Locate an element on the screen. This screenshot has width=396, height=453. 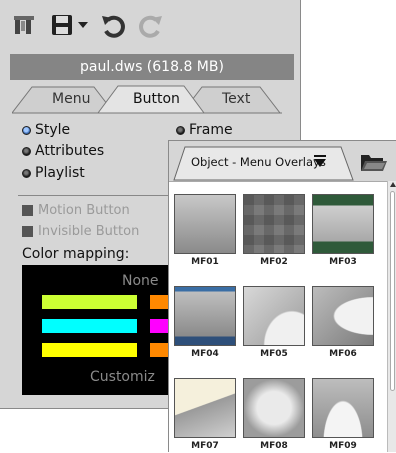
open-folder-button is located at coordinates (374, 163).